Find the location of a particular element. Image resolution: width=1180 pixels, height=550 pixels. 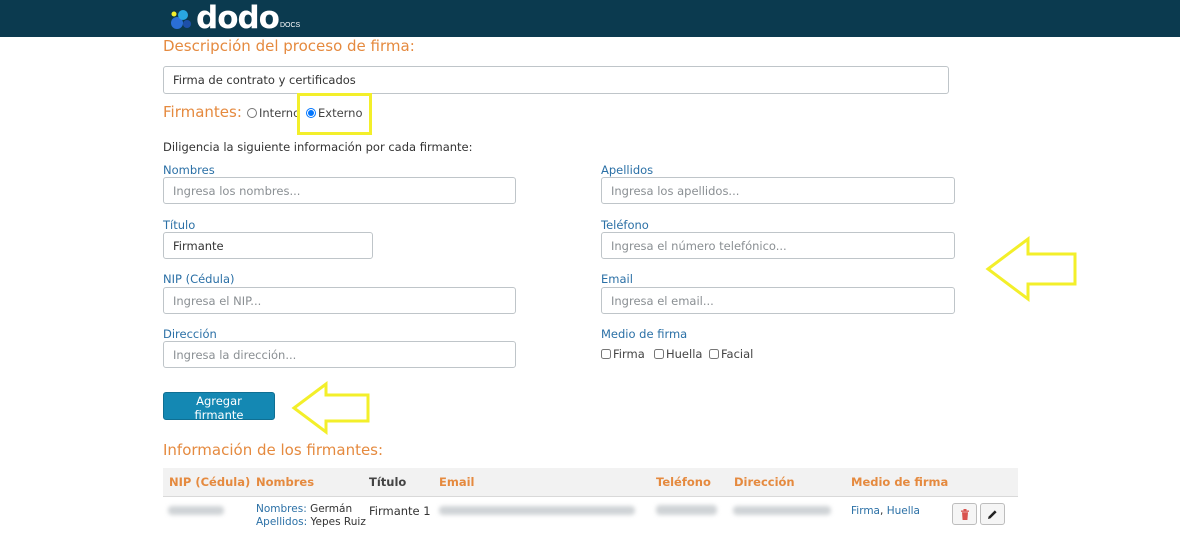

highlight-box is located at coordinates (334, 114).